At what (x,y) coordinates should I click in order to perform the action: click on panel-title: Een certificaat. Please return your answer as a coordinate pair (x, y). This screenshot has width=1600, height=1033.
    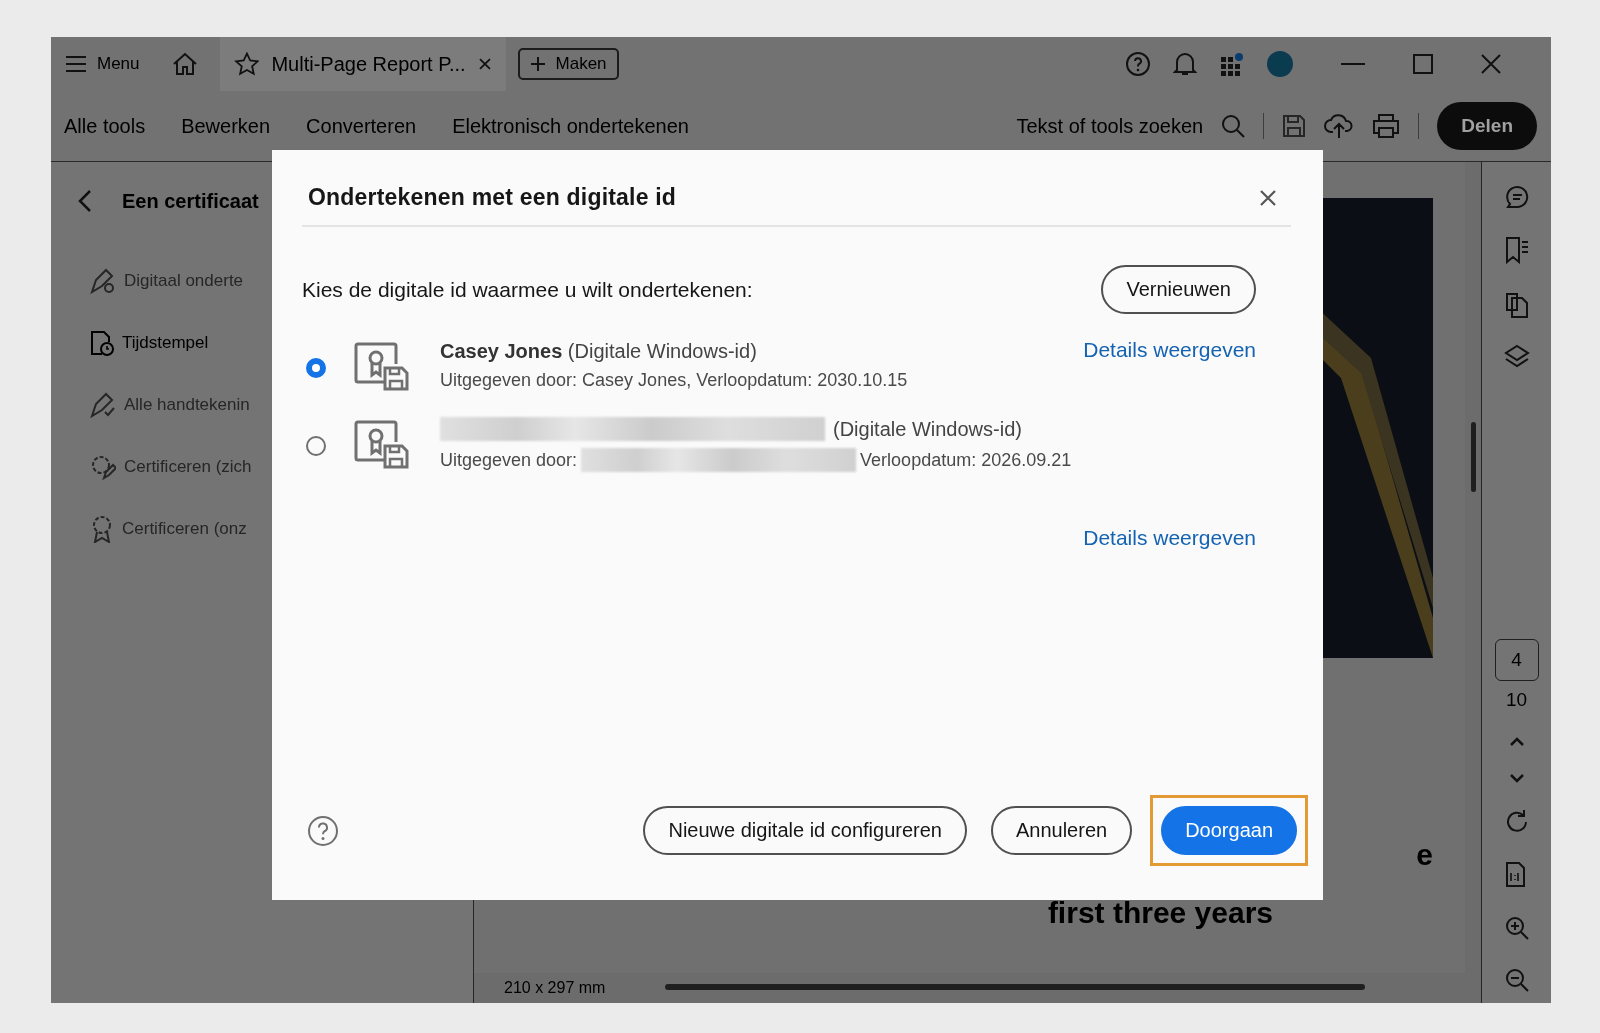
    Looking at the image, I should click on (190, 201).